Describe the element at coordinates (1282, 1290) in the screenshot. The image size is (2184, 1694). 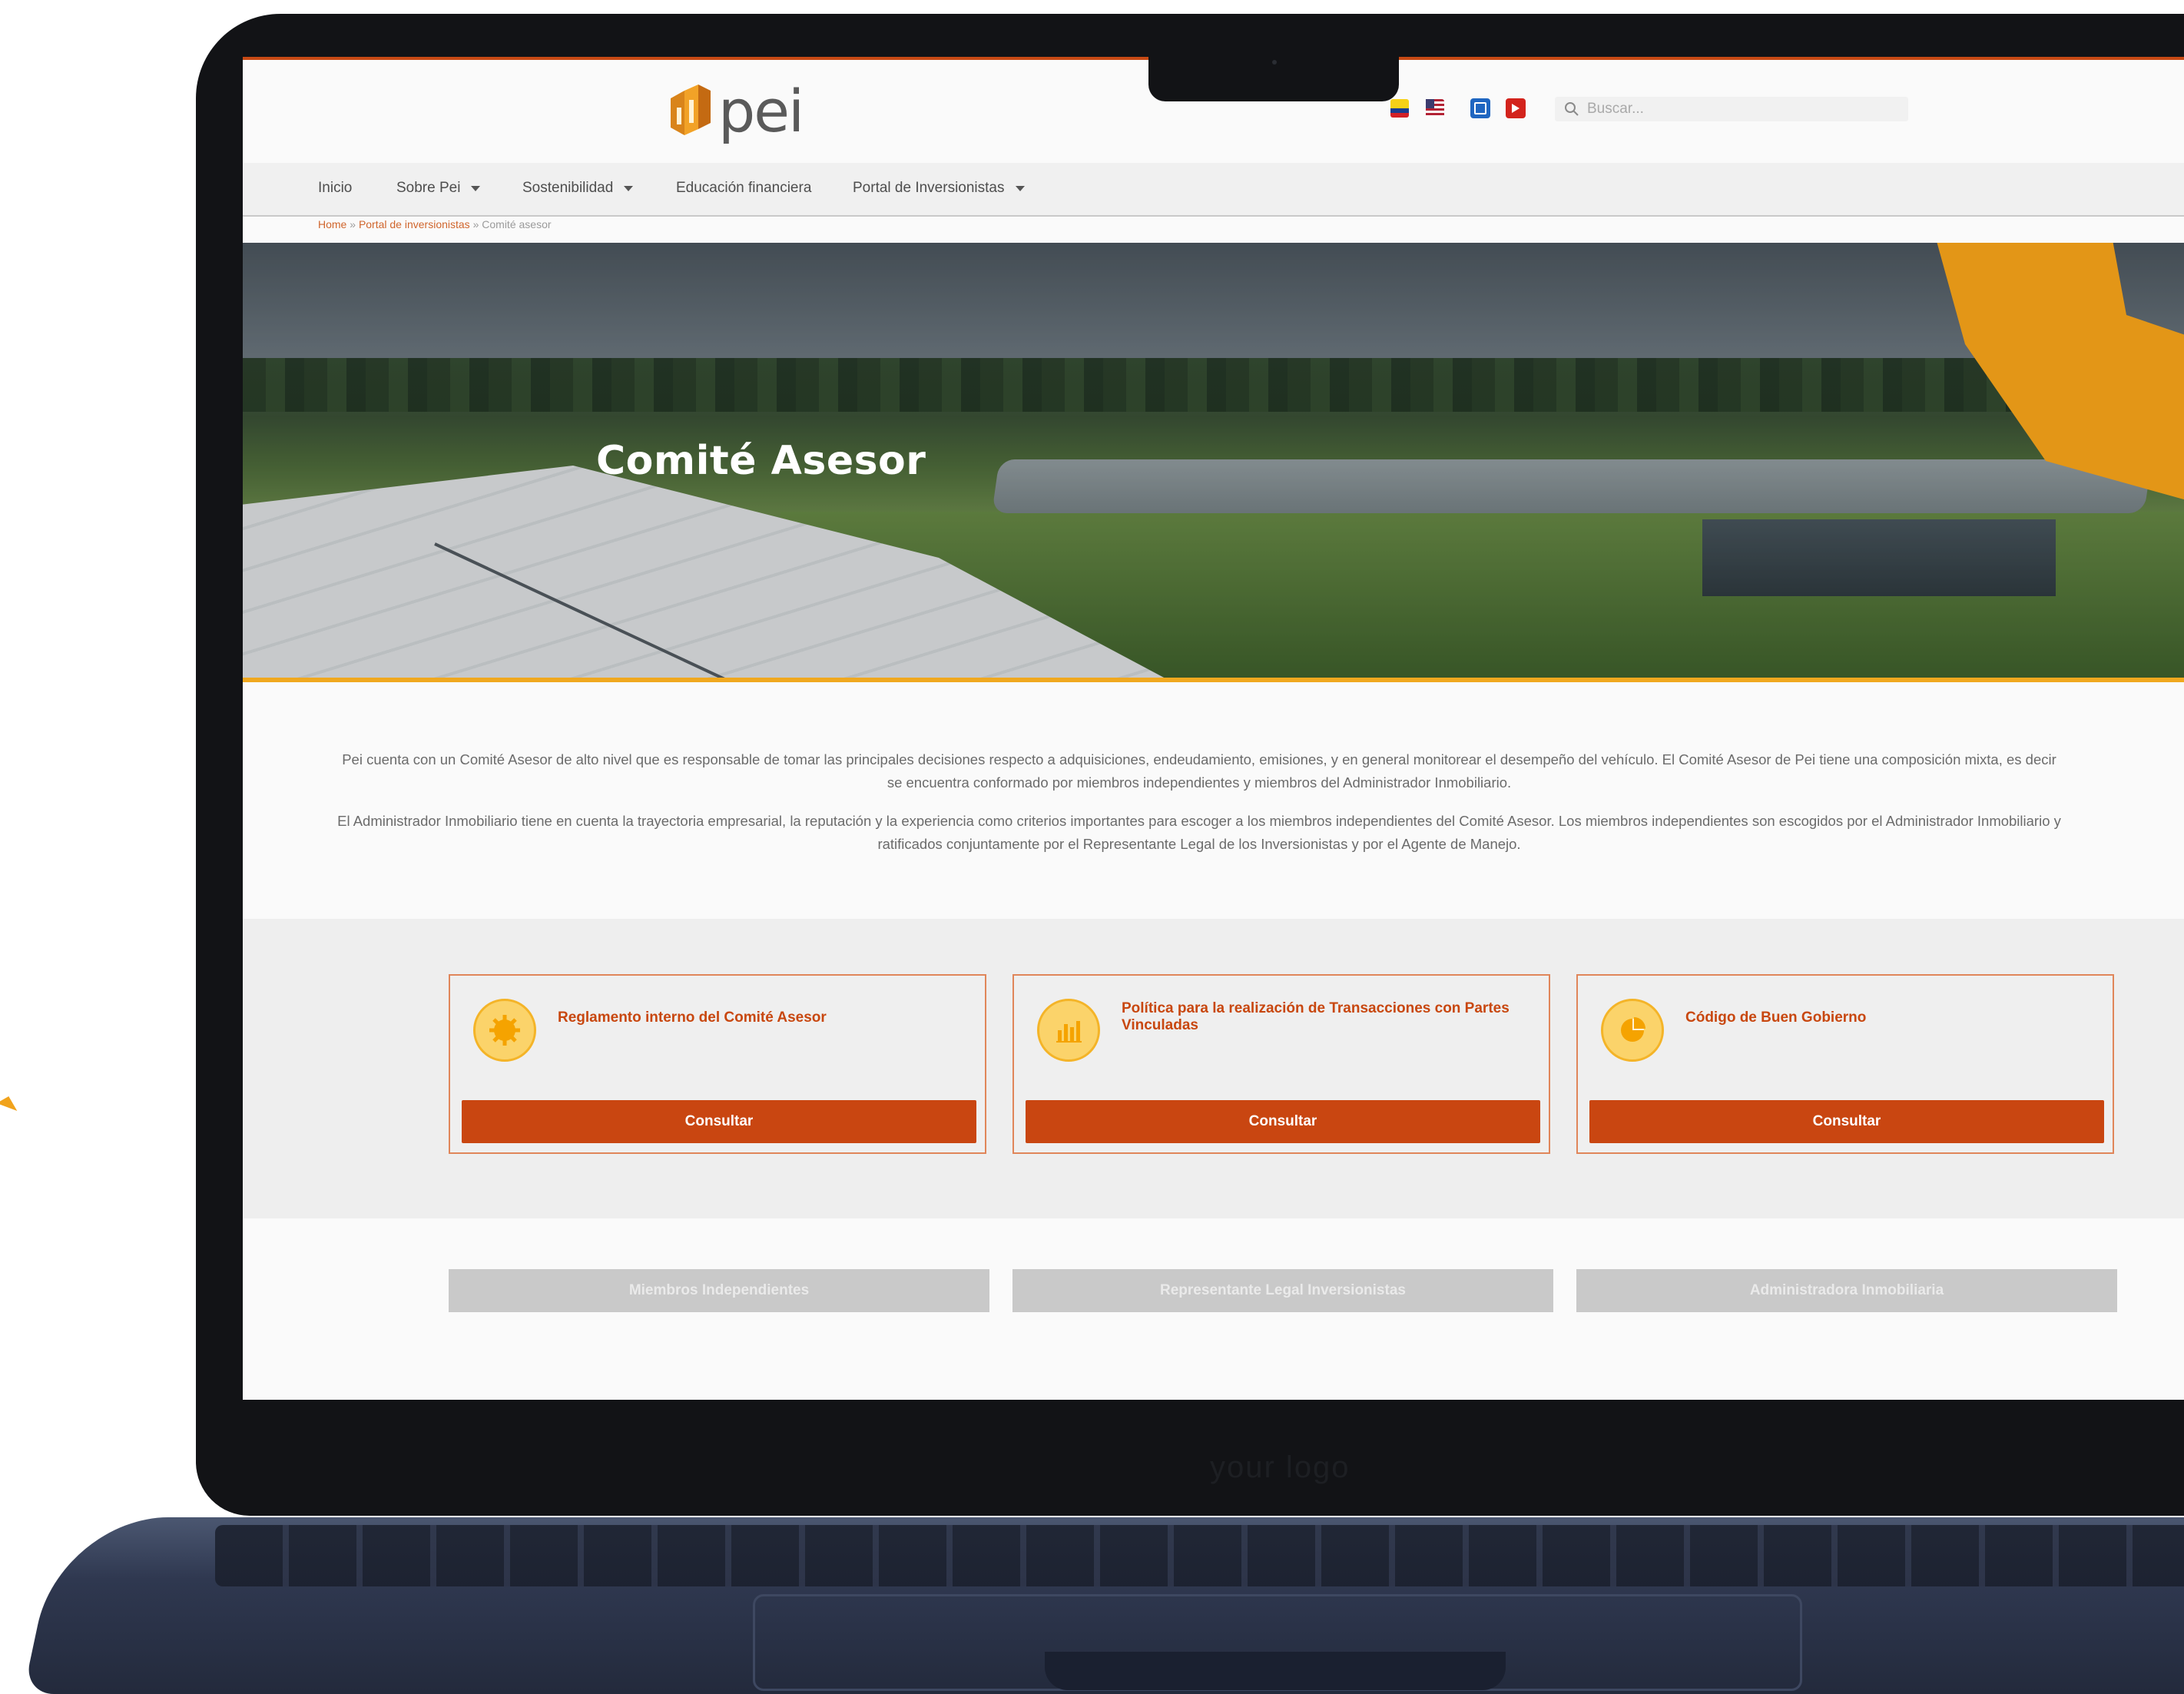
I see `tab-representante-legal: Representante Legal Inversionistas` at that location.